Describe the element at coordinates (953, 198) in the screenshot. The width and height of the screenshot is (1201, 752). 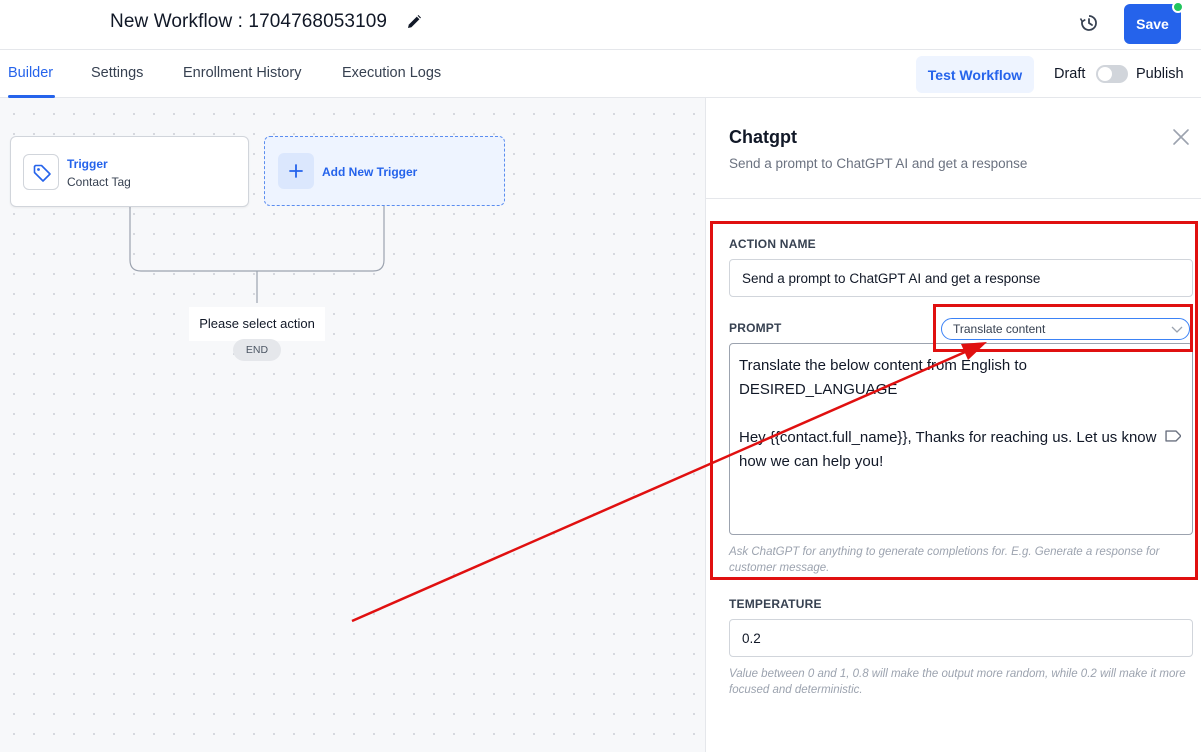
I see `panel-divider` at that location.